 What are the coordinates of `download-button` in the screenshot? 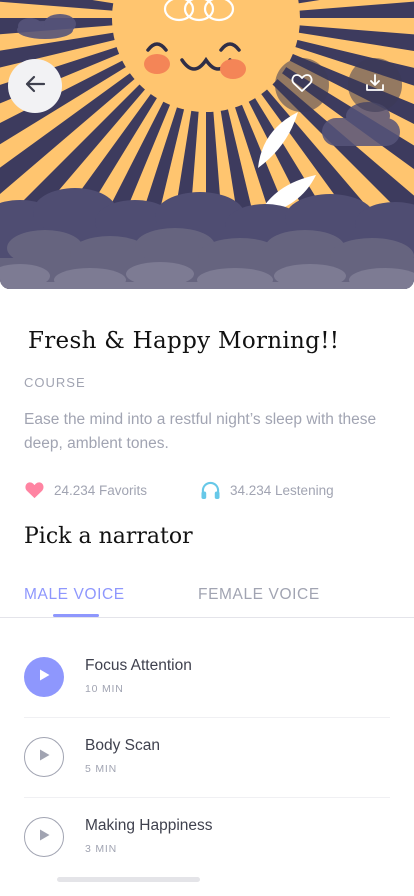 It's located at (375, 85).